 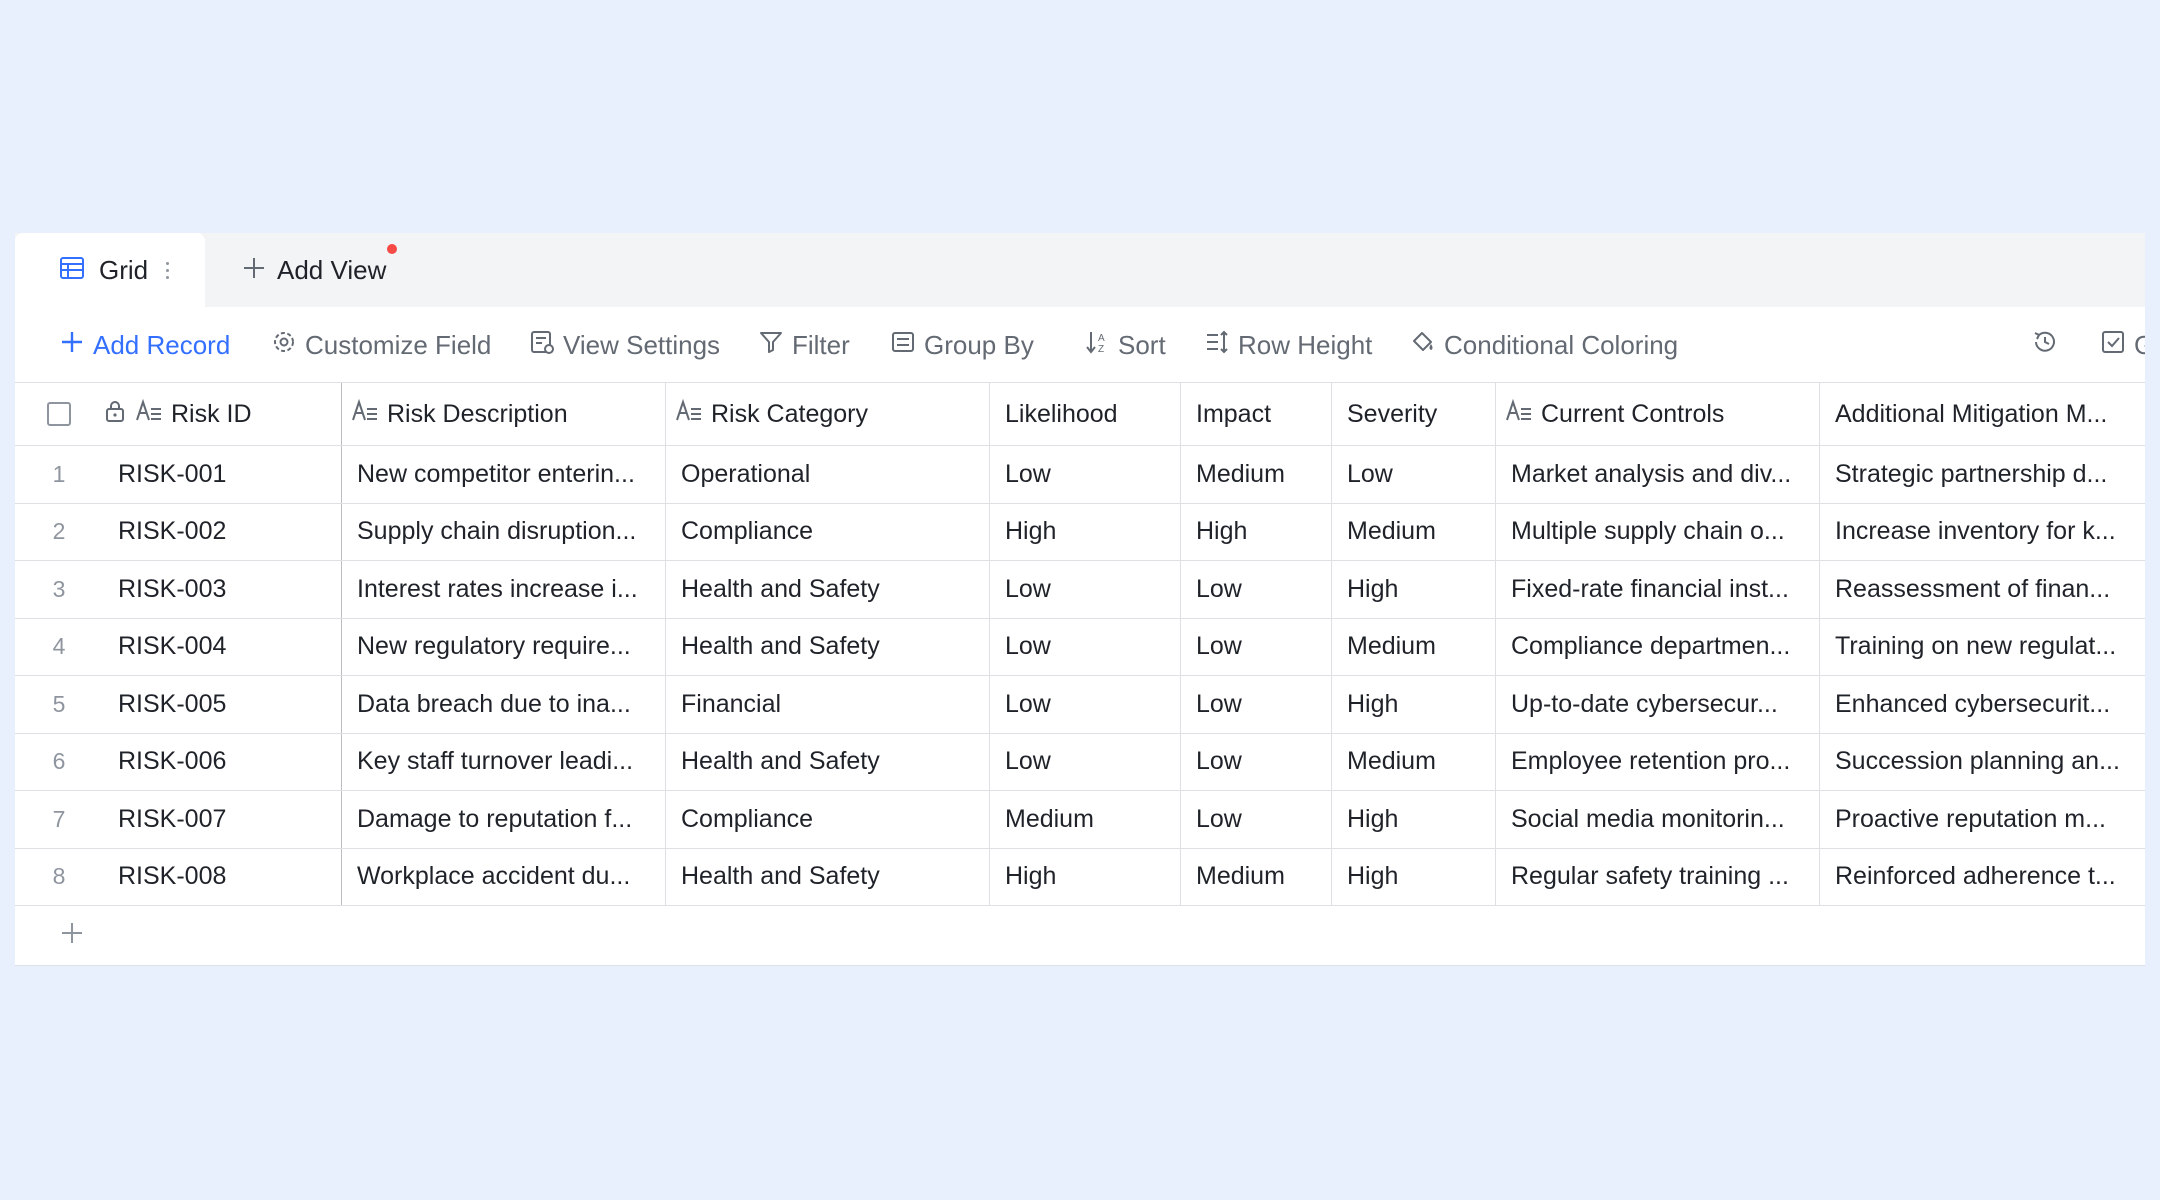 What do you see at coordinates (222, 474) in the screenshot?
I see `cell-risk-id: RISK-001` at bounding box center [222, 474].